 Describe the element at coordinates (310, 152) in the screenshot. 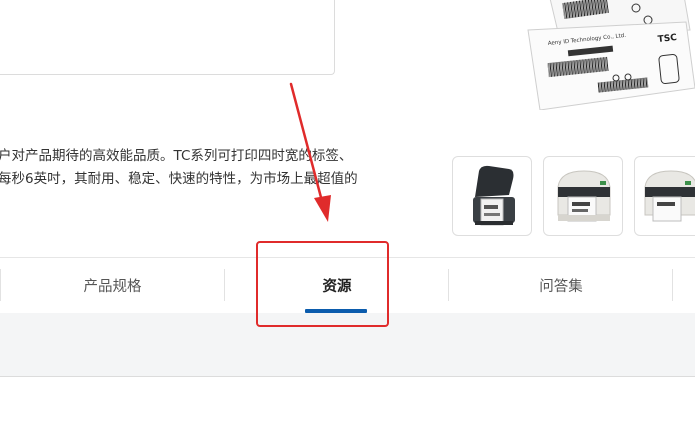

I see `annotation-arrow-icon` at that location.